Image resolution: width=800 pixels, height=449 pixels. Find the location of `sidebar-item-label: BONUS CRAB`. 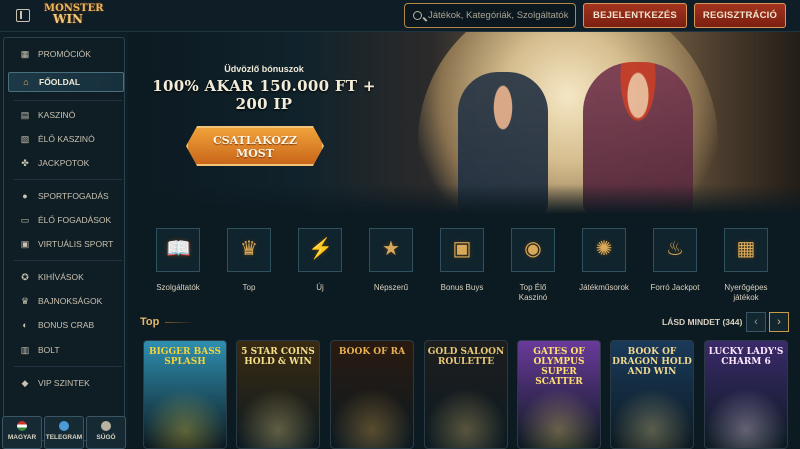

sidebar-item-label: BONUS CRAB is located at coordinates (66, 325).